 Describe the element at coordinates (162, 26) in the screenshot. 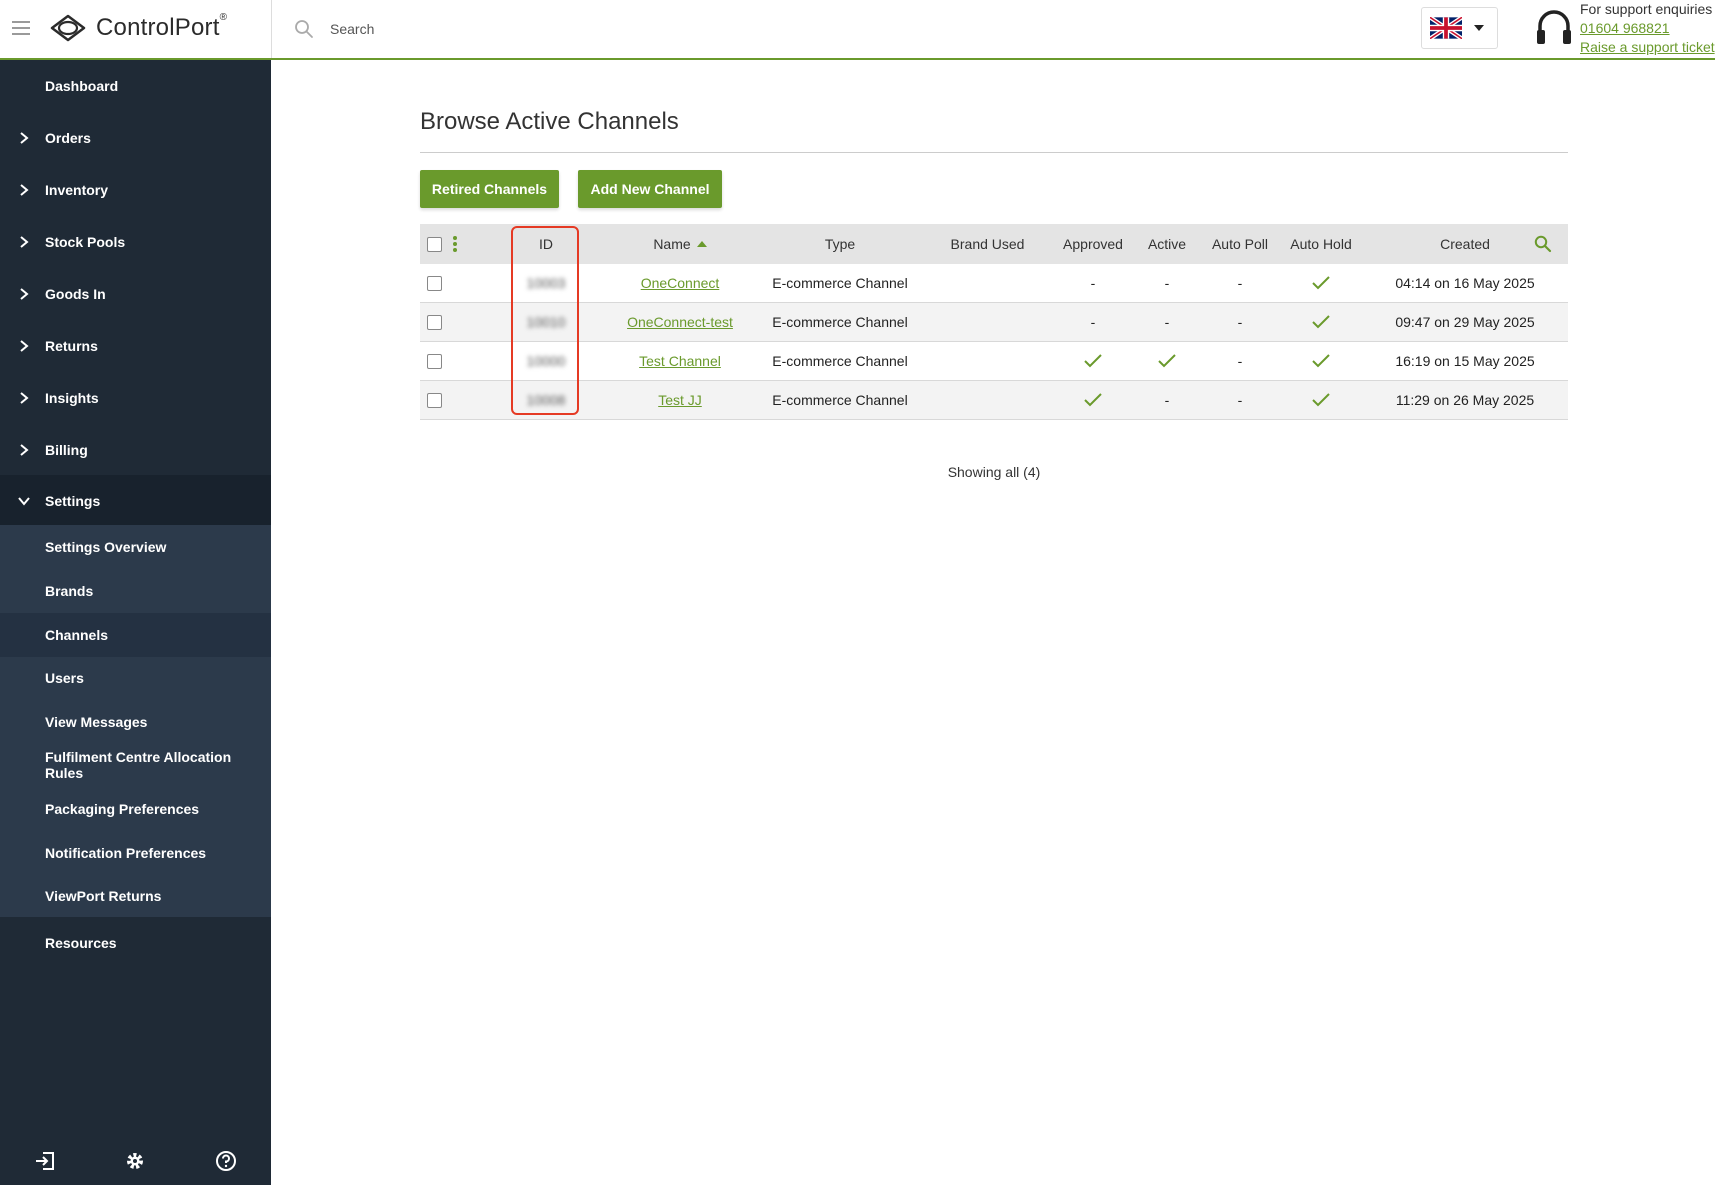

I see `logo-text: ControlPort®` at that location.